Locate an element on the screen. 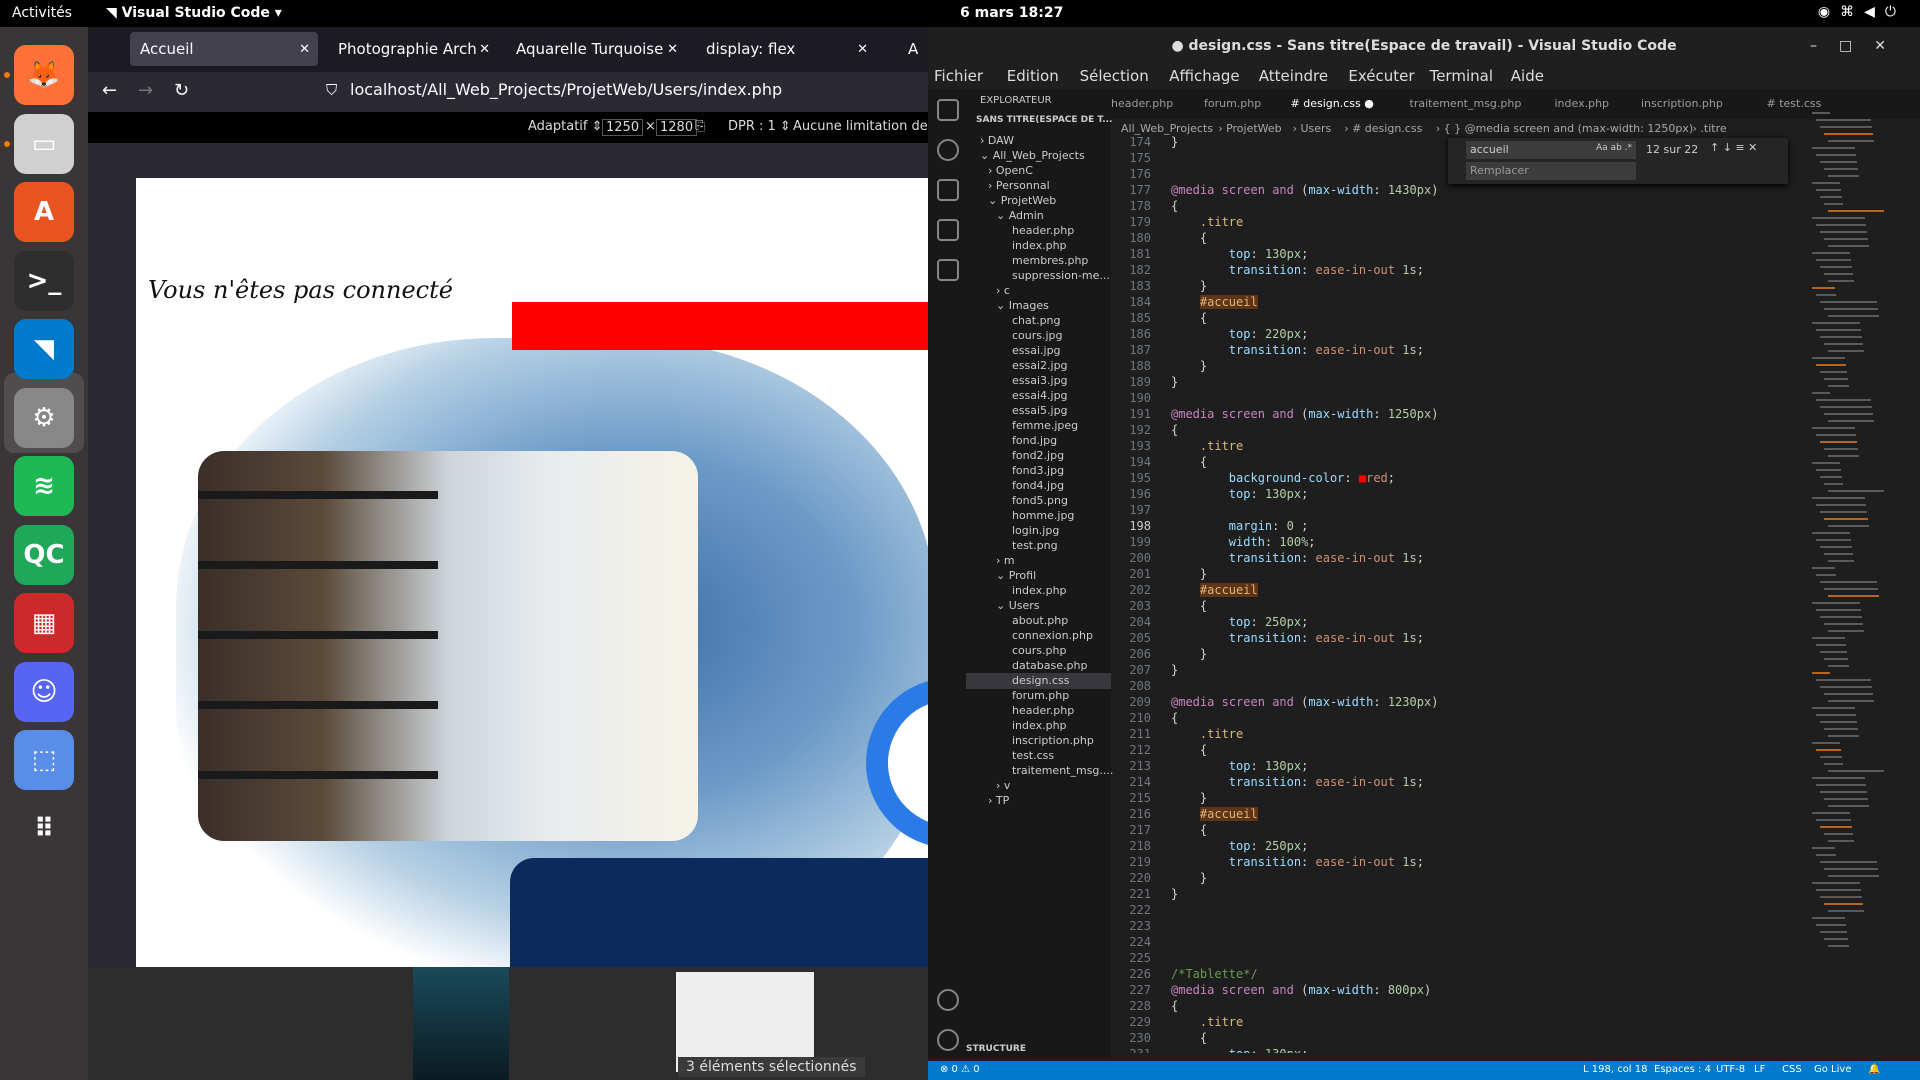 The height and width of the screenshot is (1080, 1920). tree-item: › DAW is located at coordinates (997, 140).